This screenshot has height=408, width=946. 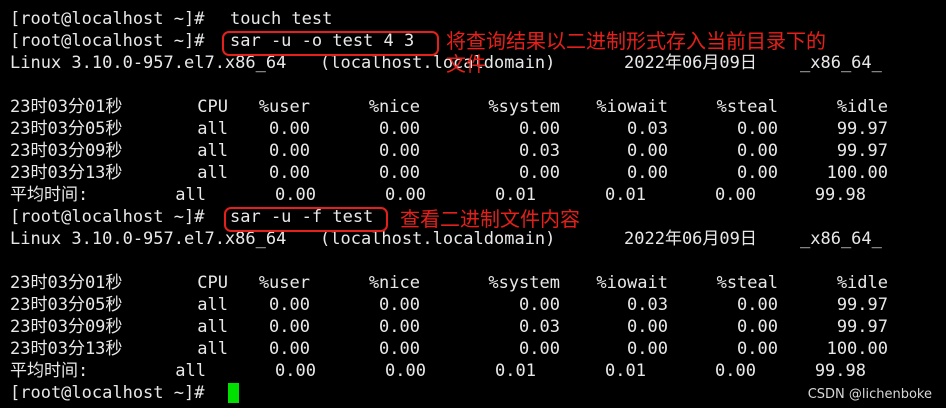 I want to click on watermark-text: CSDN @lichenboke, so click(x=869, y=394).